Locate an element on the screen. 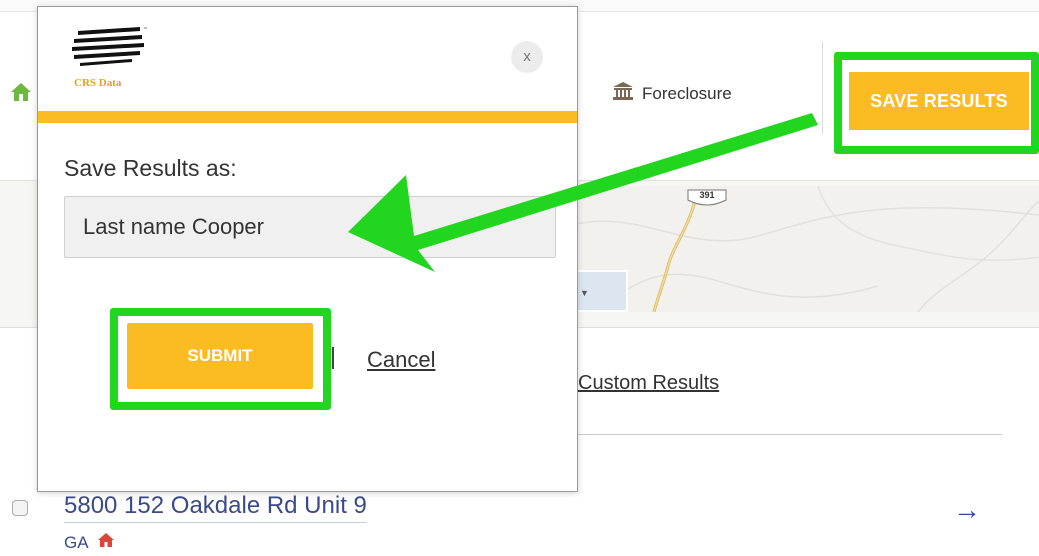  custom-results-link: Custom Results is located at coordinates (648, 383).